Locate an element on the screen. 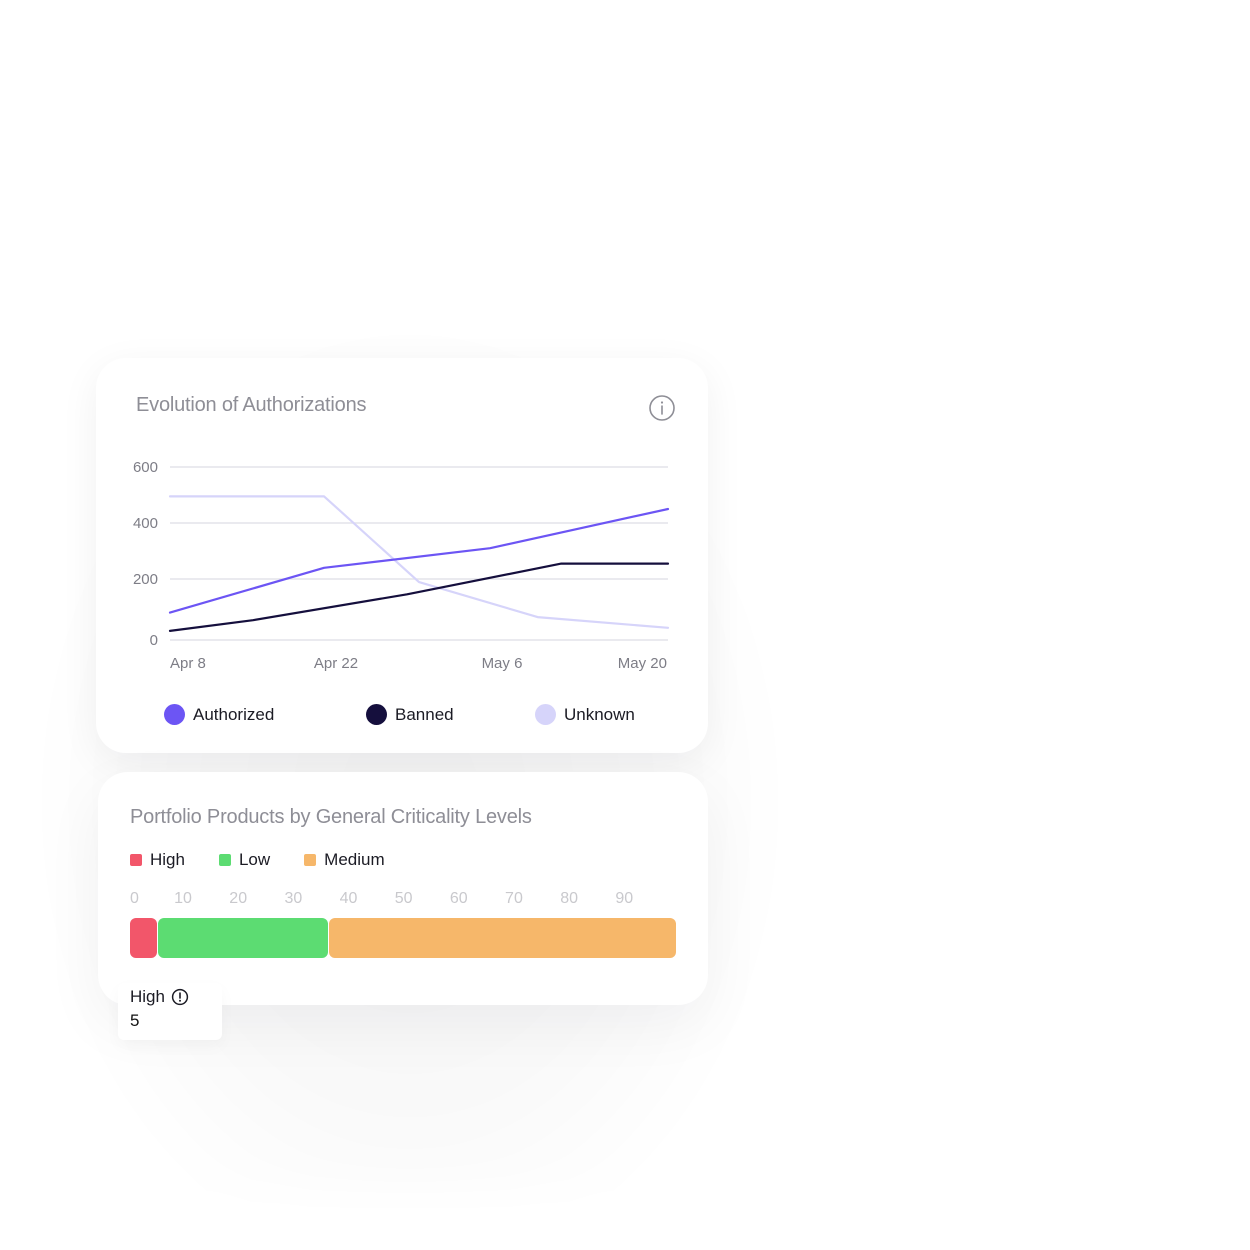 The height and width of the screenshot is (1250, 1250). bar-segment-high is located at coordinates (143, 938).